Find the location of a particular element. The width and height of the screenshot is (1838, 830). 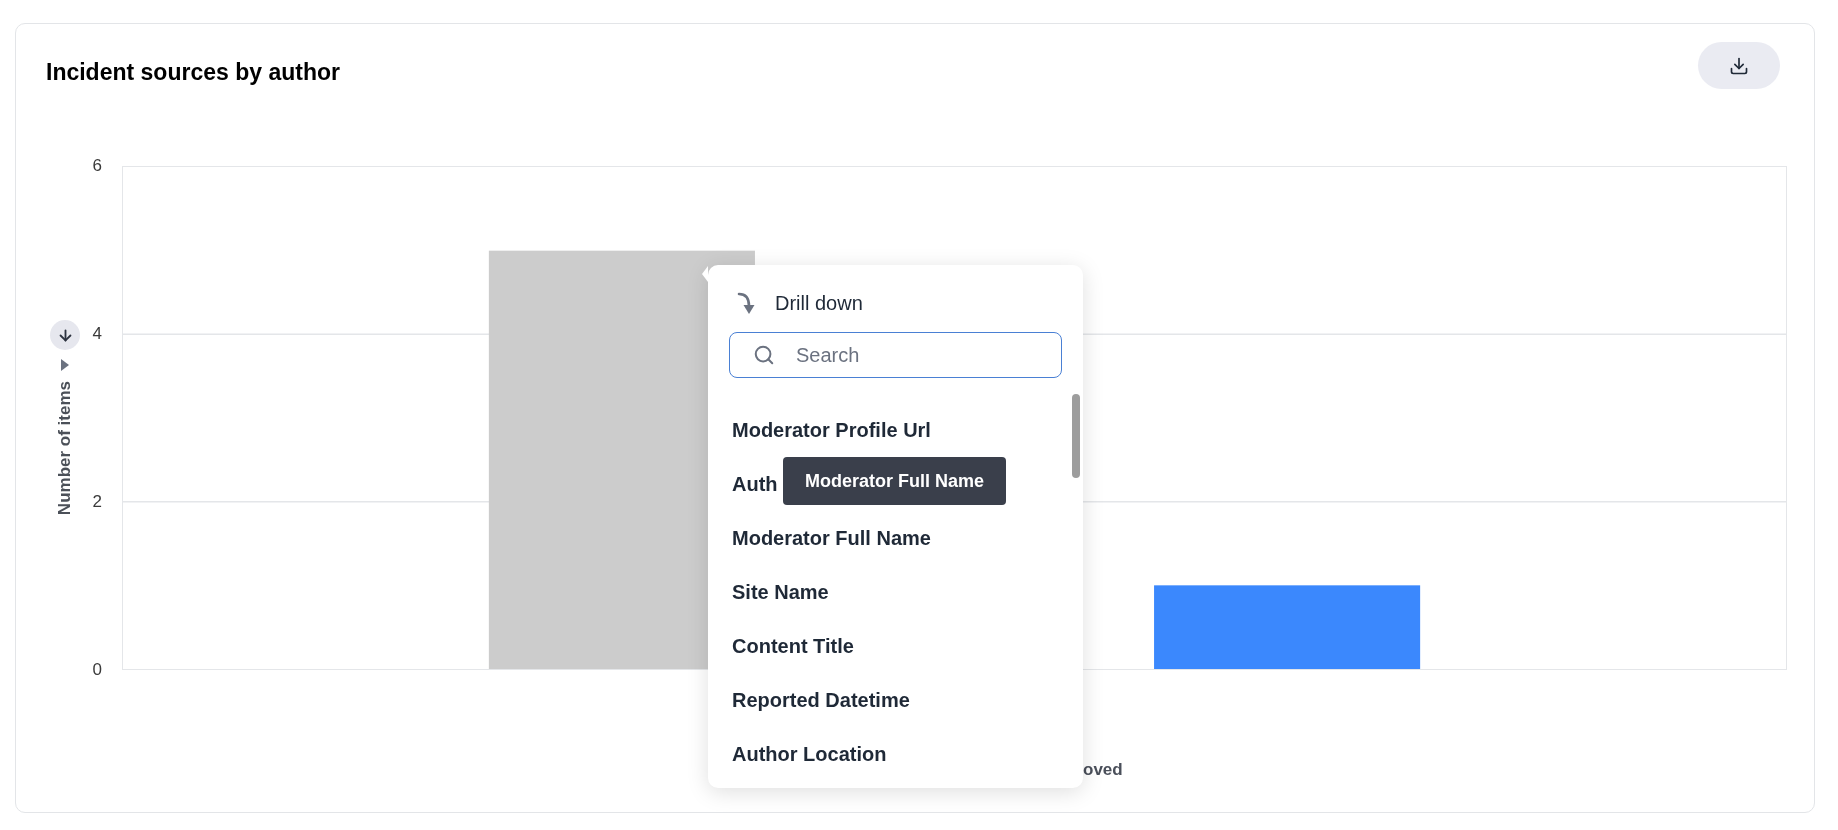

drilldown-option: Moderator Profile Url is located at coordinates (831, 430).